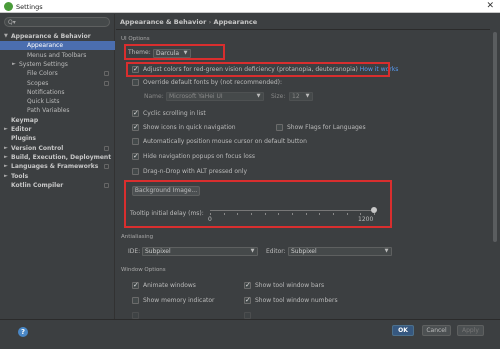 The height and width of the screenshot is (349, 500). Describe the element at coordinates (43, 64) in the screenshot. I see `sidebar-item-label: System Settings` at that location.